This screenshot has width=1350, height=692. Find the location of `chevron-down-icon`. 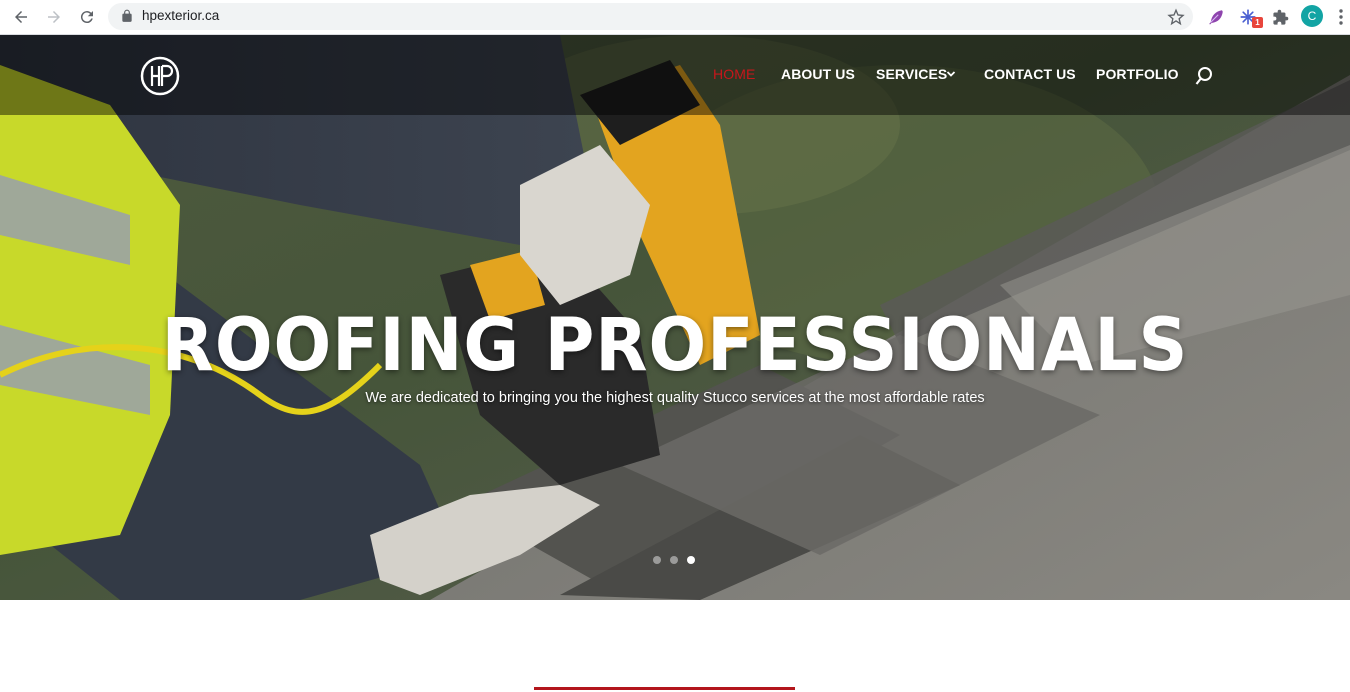

chevron-down-icon is located at coordinates (951, 74).